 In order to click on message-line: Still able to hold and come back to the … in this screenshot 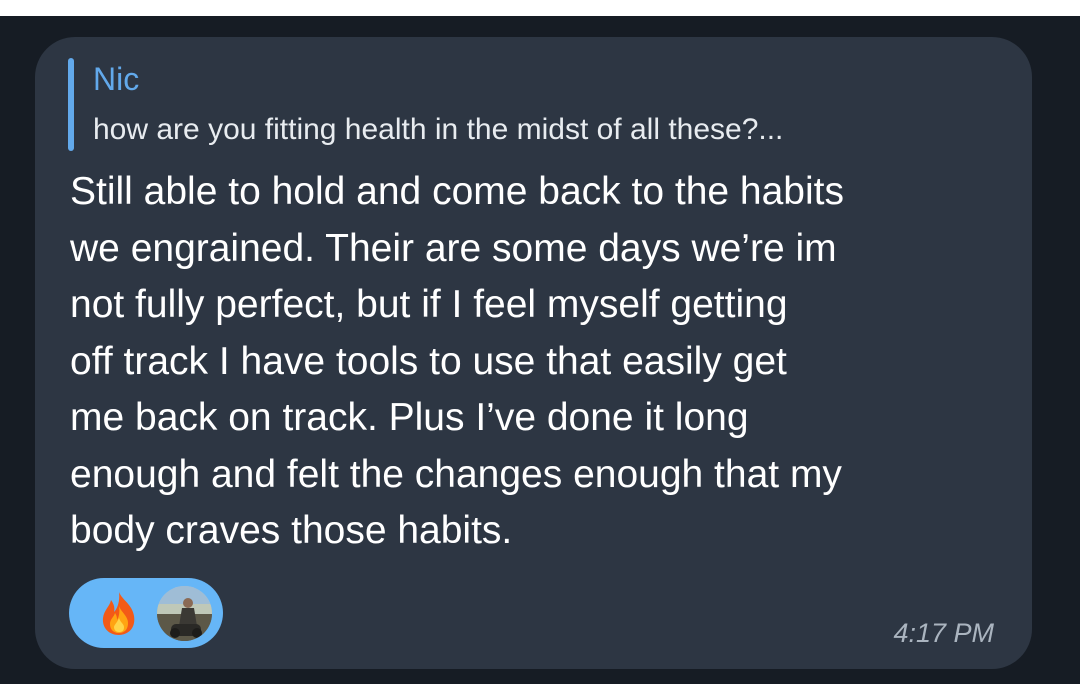, I will do `click(457, 191)`.